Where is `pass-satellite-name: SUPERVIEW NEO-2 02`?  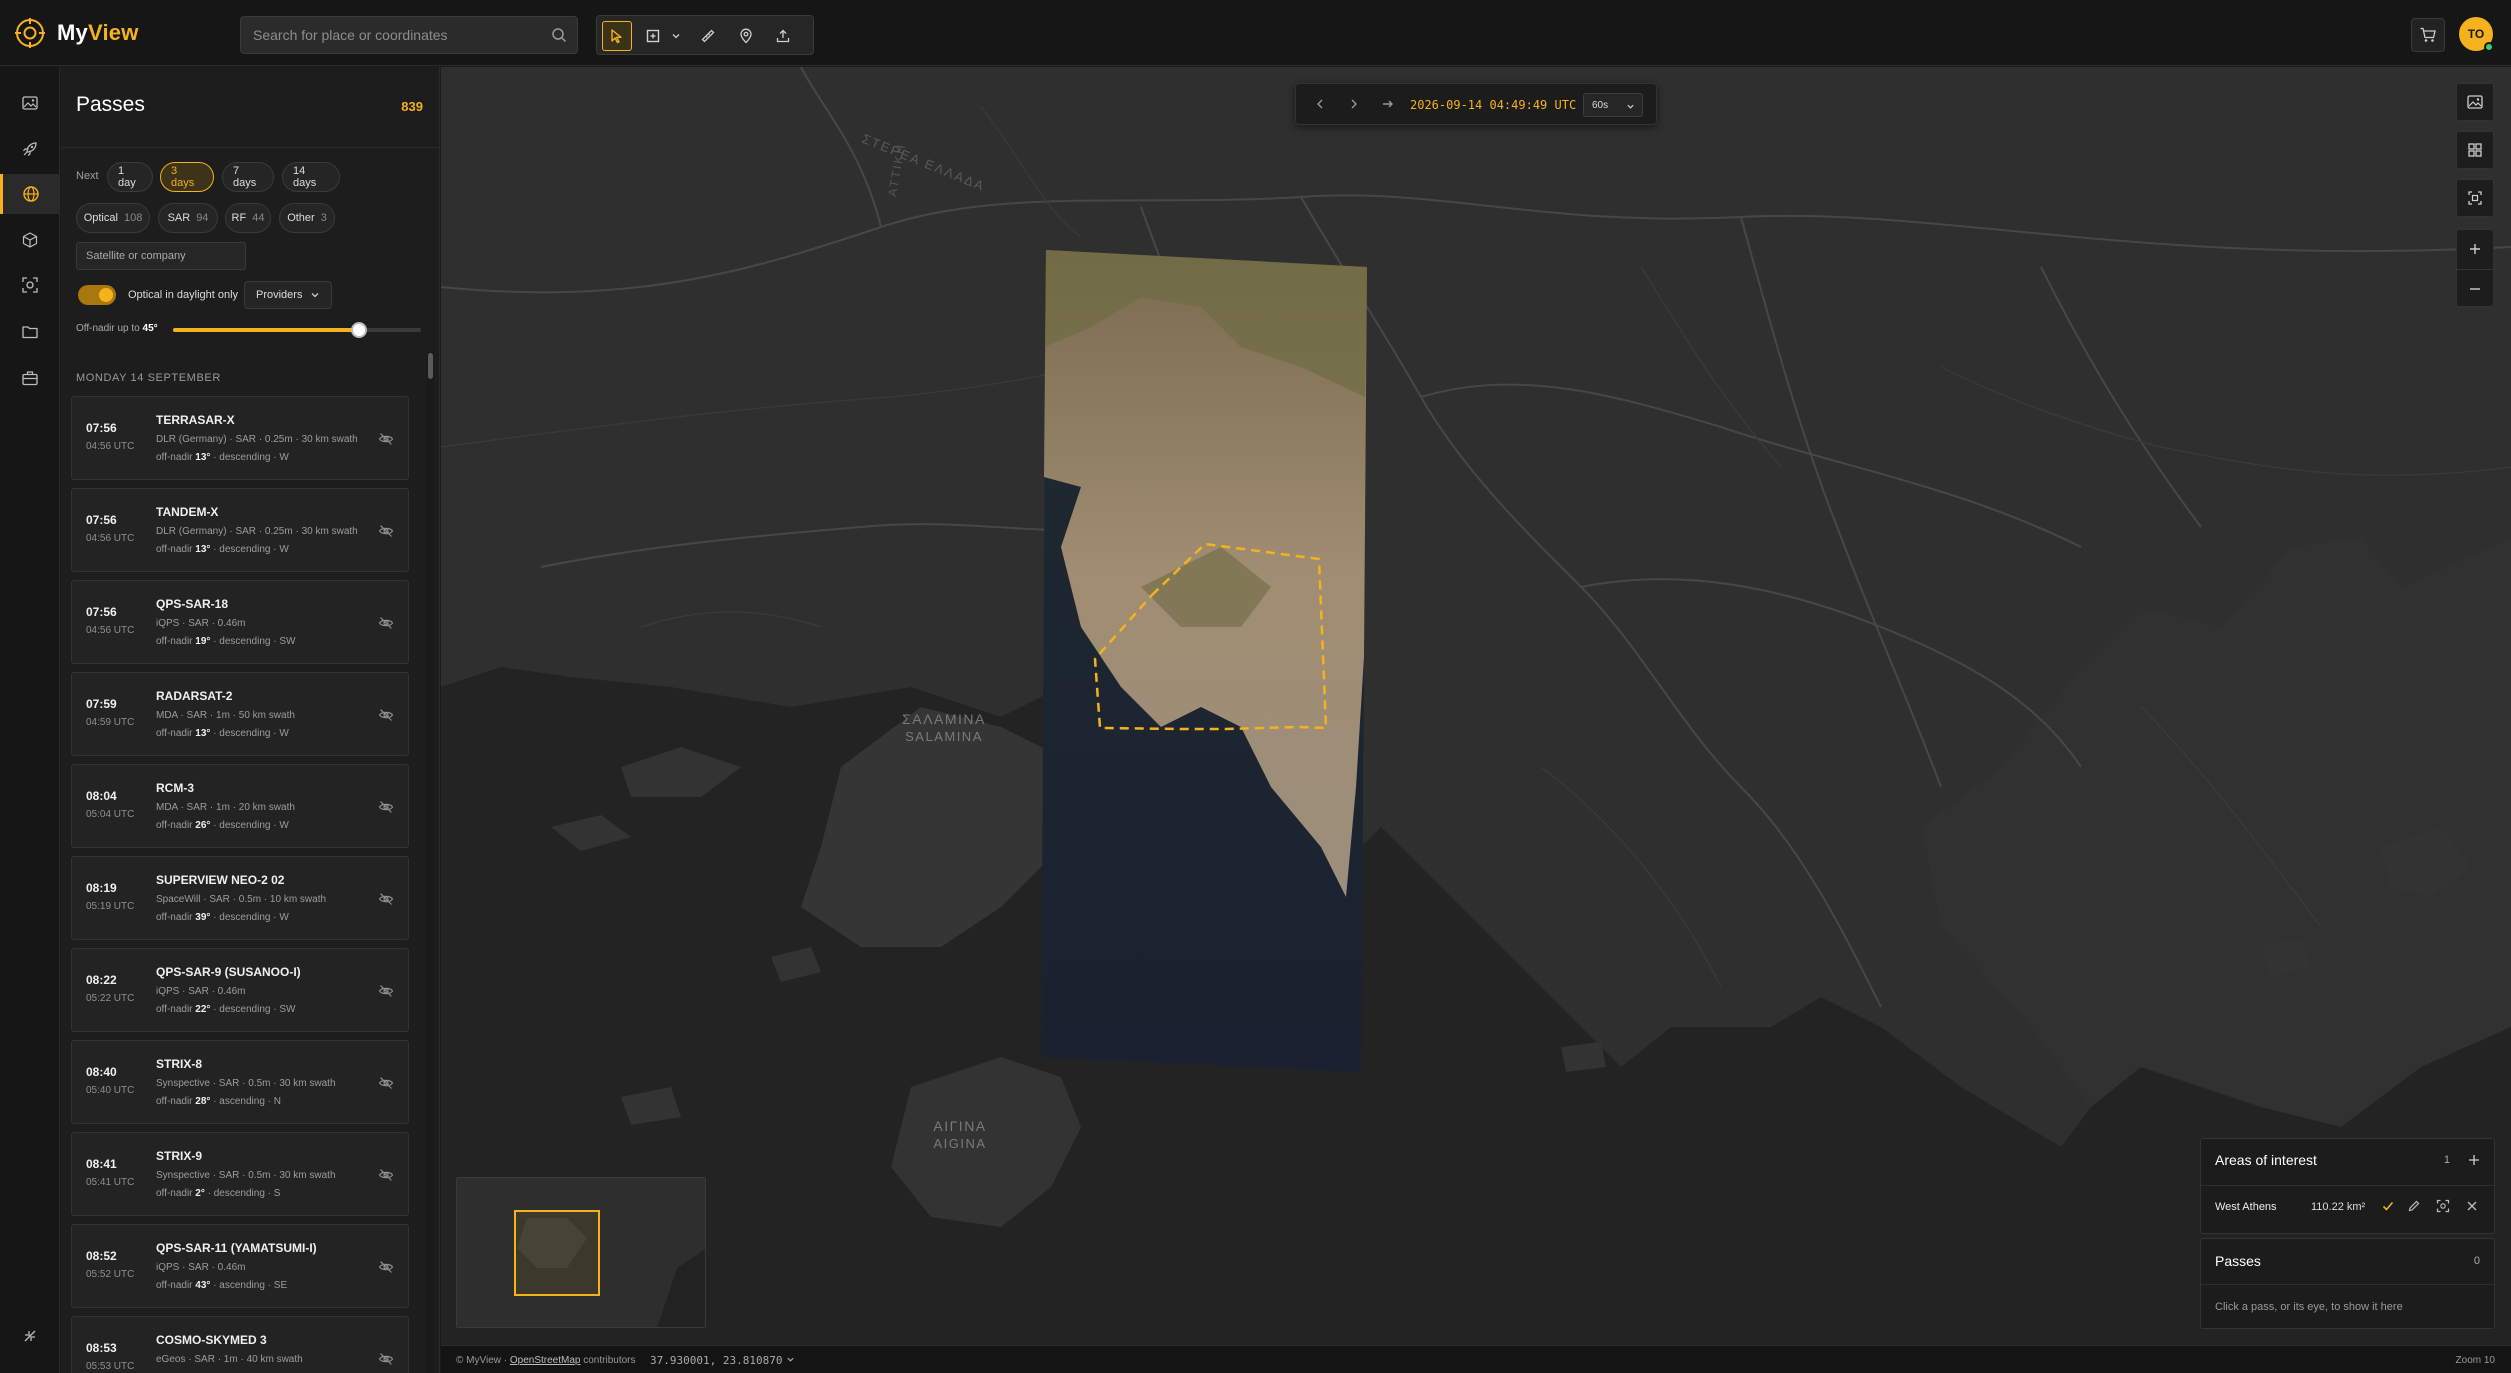 pass-satellite-name: SUPERVIEW NEO-2 02 is located at coordinates (220, 880).